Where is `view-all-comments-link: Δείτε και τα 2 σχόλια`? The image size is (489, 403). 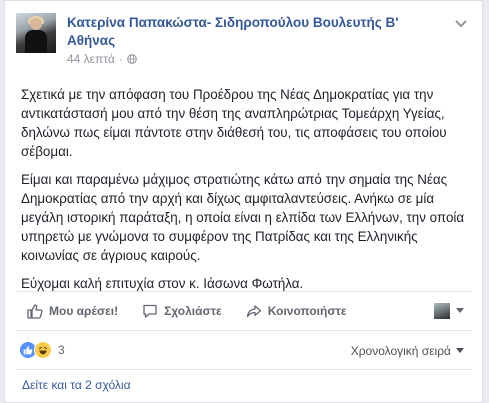 view-all-comments-link: Δείτε και τα 2 σχόλια is located at coordinates (76, 385).